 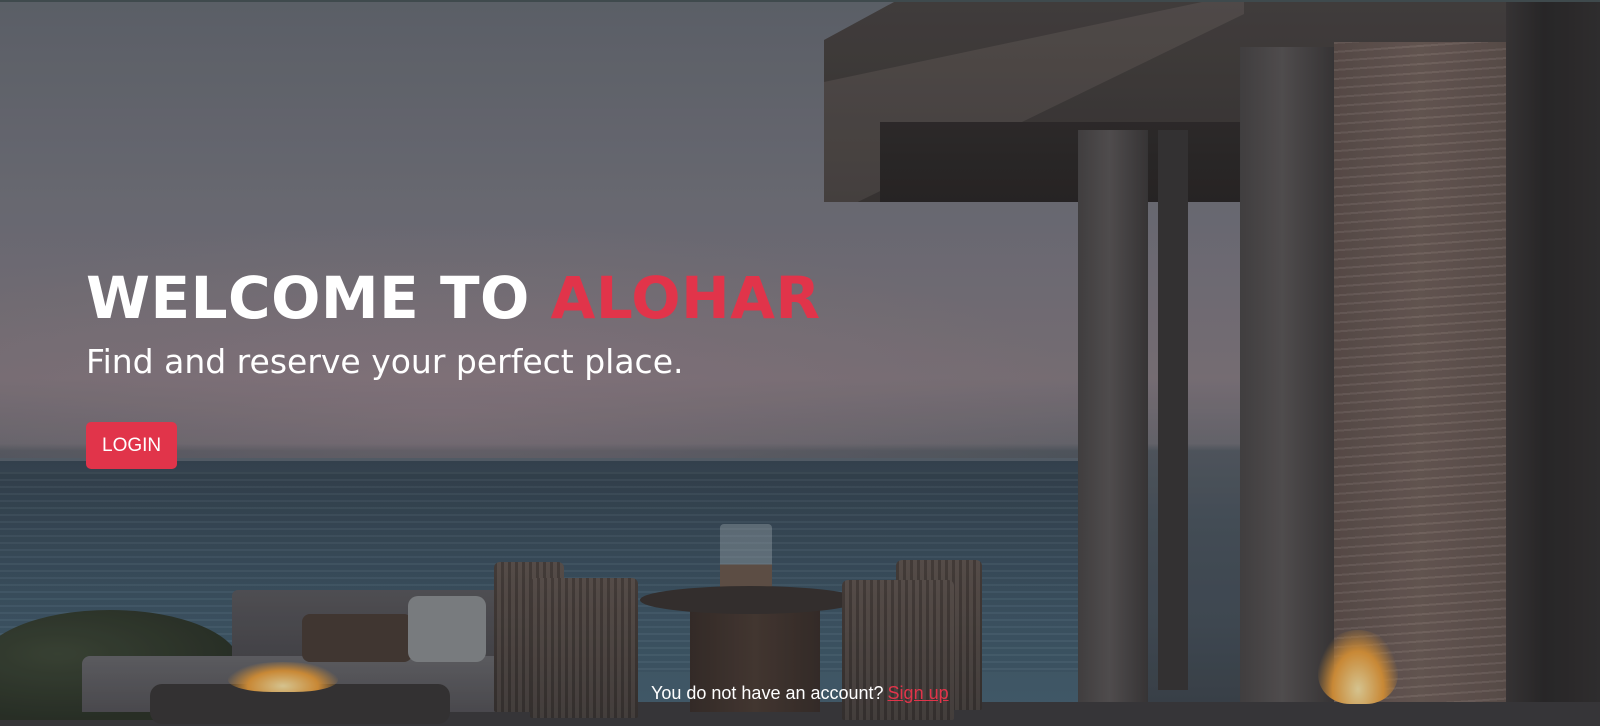 I want to click on signup-prompt: You do not have an account? Sign up, so click(x=800, y=693).